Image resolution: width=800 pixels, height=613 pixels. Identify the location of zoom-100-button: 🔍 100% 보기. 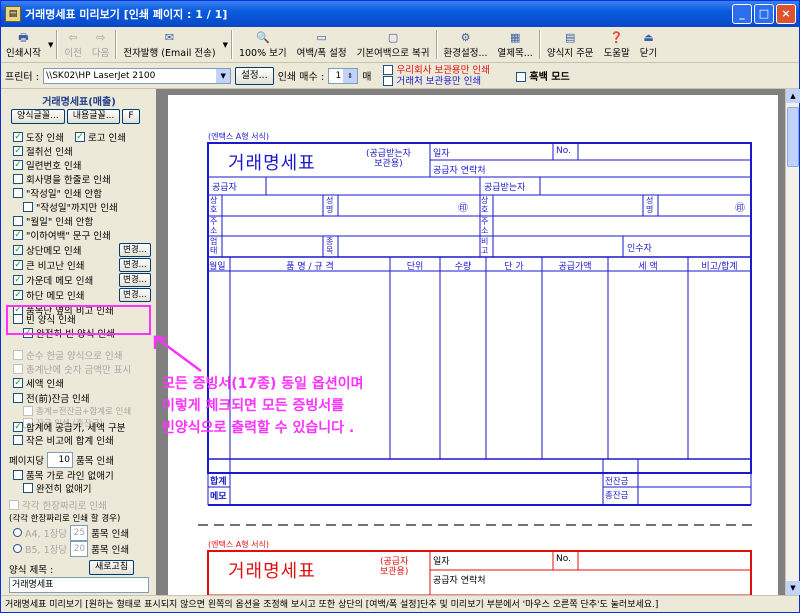
(263, 44).